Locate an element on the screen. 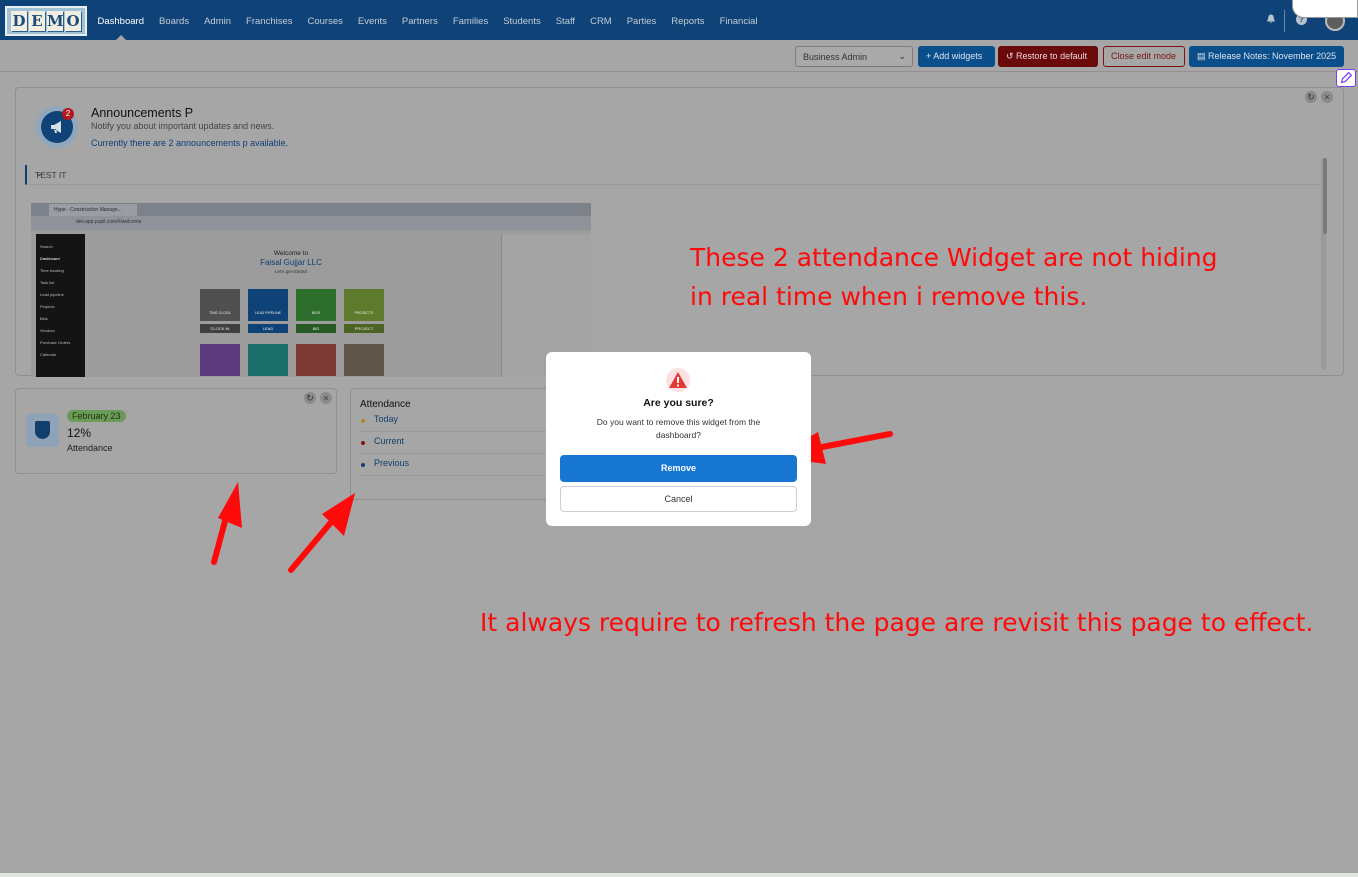  bottom-strip is located at coordinates (679, 875).